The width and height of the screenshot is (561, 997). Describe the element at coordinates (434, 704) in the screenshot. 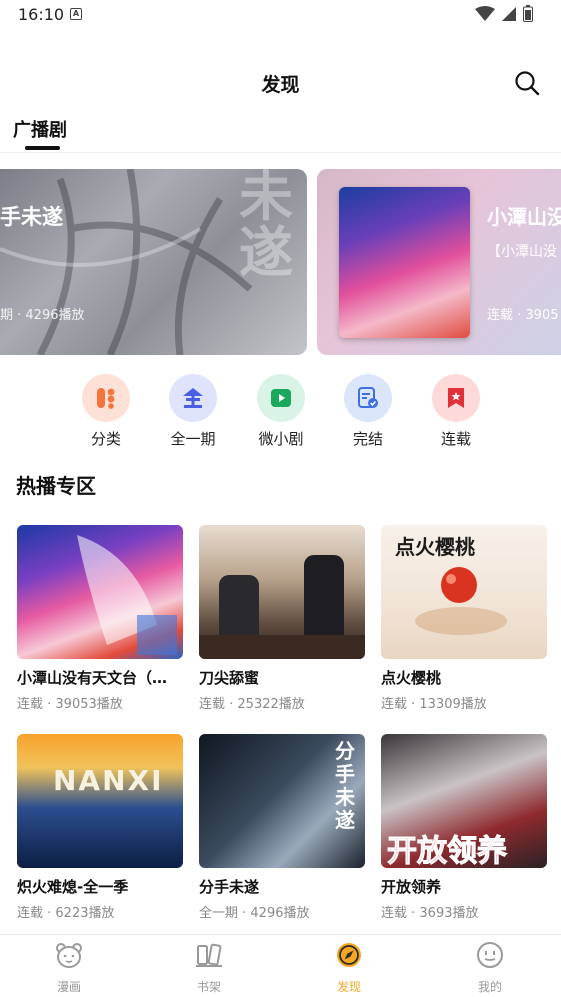

I see `card-meta: 连载 · 13309播放` at that location.